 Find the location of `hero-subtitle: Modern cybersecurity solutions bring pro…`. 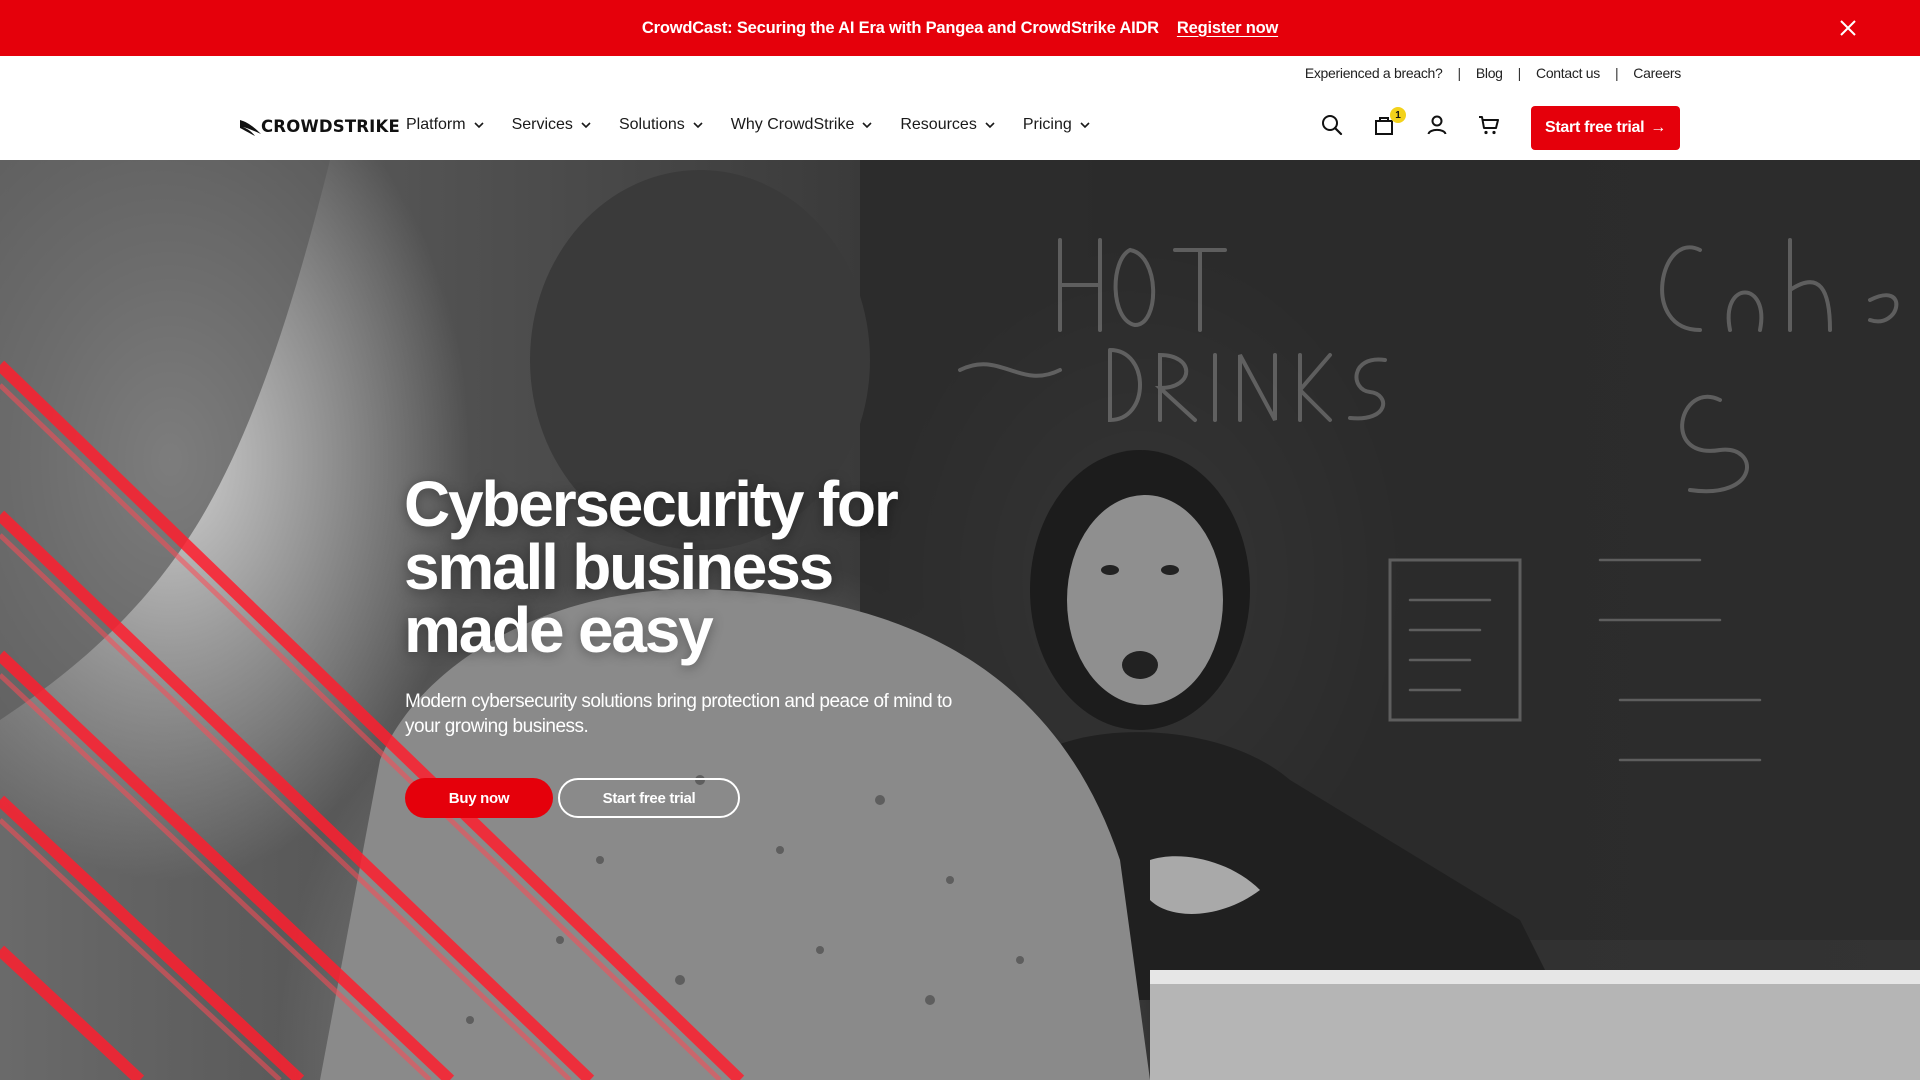

hero-subtitle: Modern cybersecurity solutions bring pro… is located at coordinates (678, 714).